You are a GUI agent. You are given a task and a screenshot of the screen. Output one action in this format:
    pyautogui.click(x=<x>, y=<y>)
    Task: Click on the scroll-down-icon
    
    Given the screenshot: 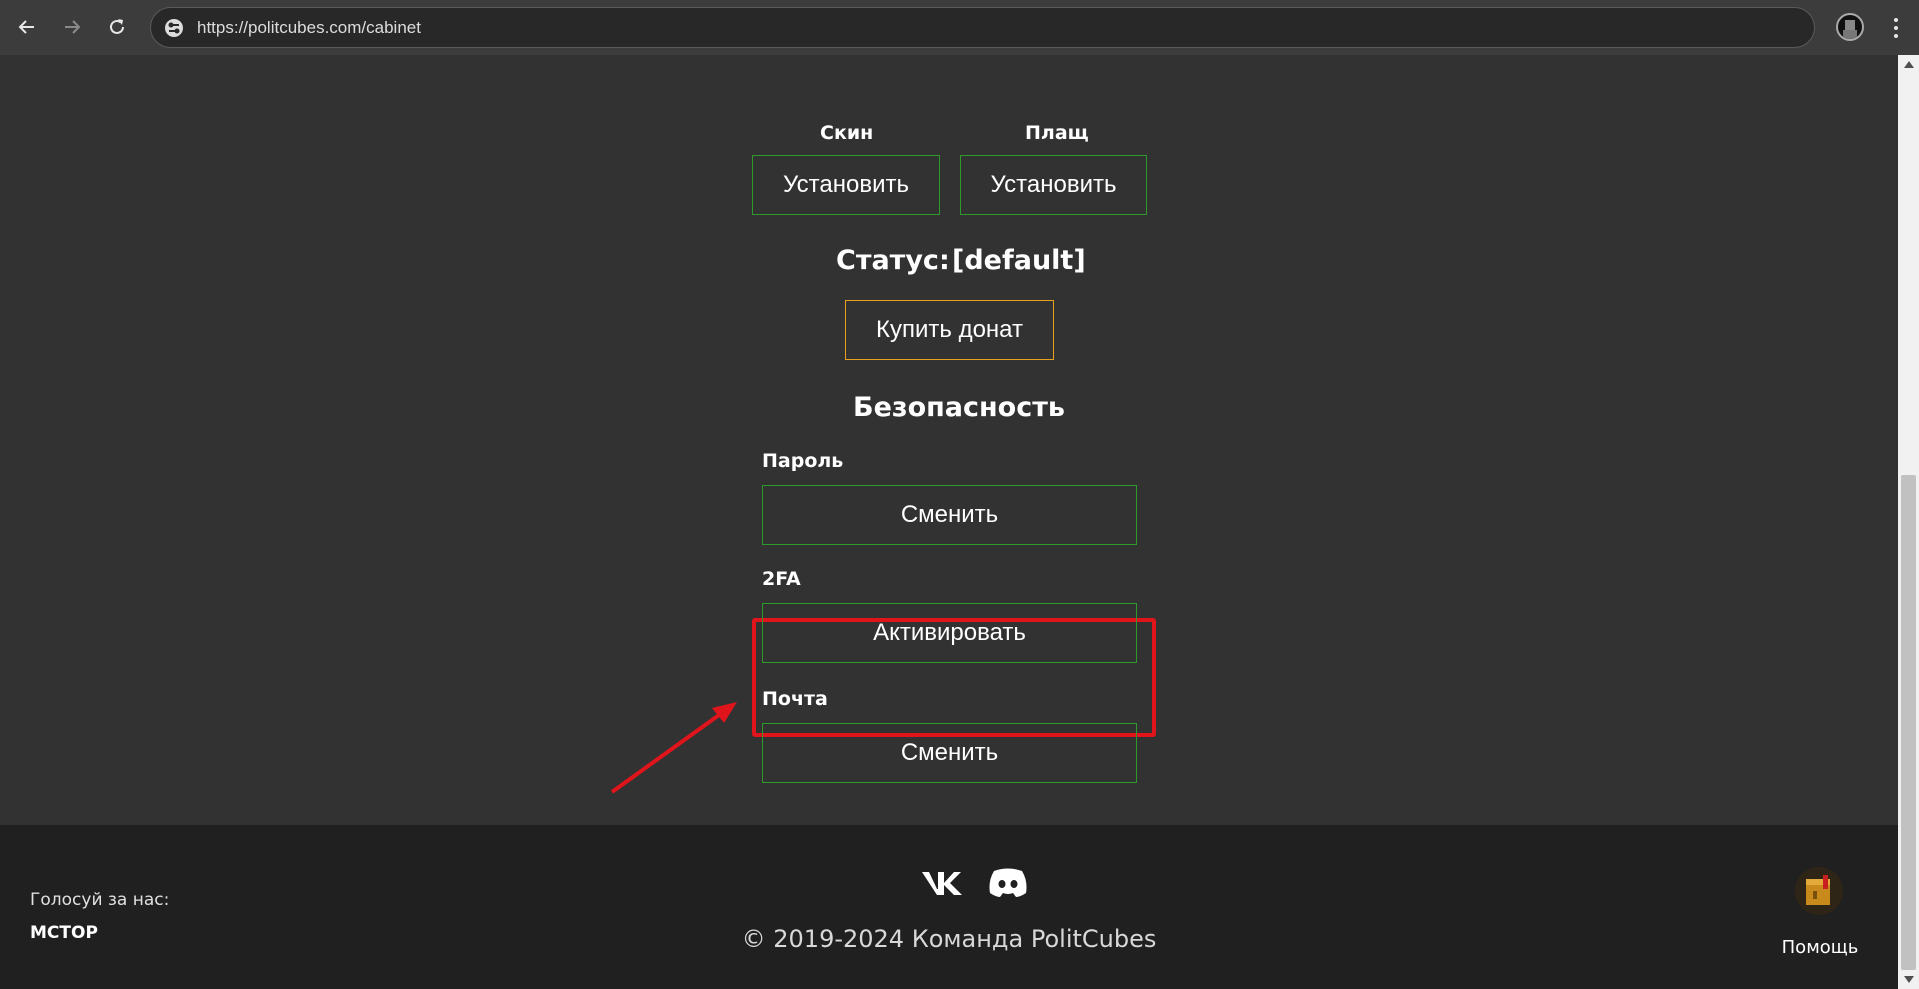 What is the action you would take?
    pyautogui.click(x=1909, y=979)
    